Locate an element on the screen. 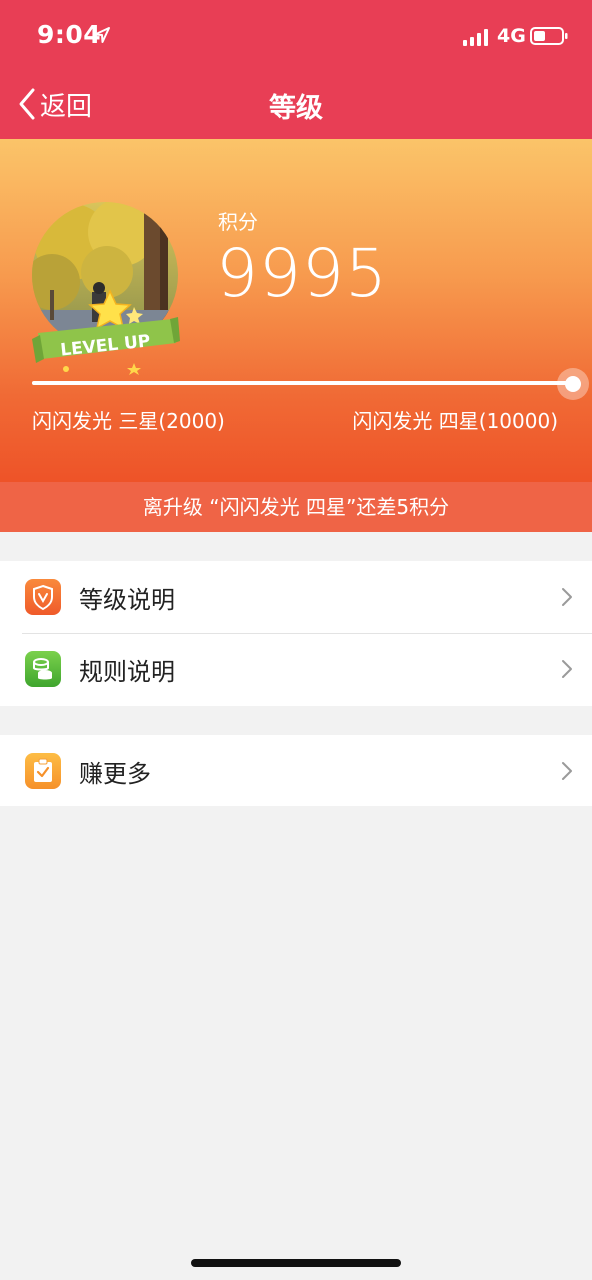  menu-item-earn-more: 赚更多 is located at coordinates (296, 771).